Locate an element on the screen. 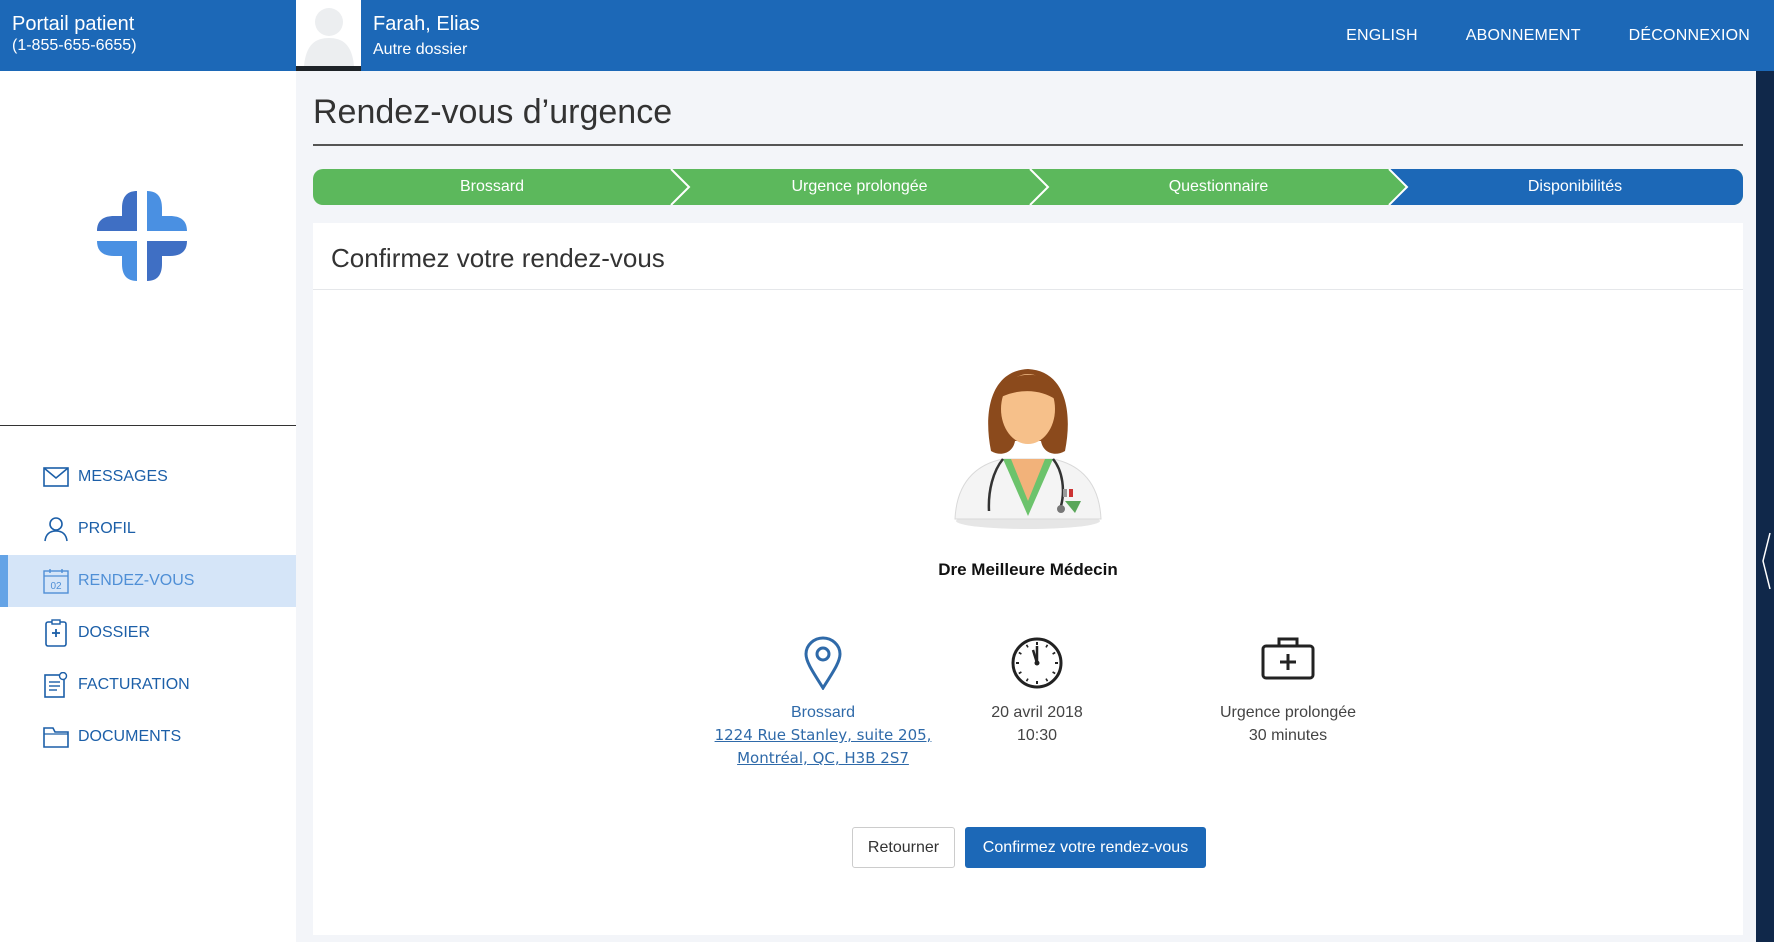 Image resolution: width=1774 pixels, height=942 pixels. confirm-button: Confirmez votre rendez-vous is located at coordinates (1085, 847).